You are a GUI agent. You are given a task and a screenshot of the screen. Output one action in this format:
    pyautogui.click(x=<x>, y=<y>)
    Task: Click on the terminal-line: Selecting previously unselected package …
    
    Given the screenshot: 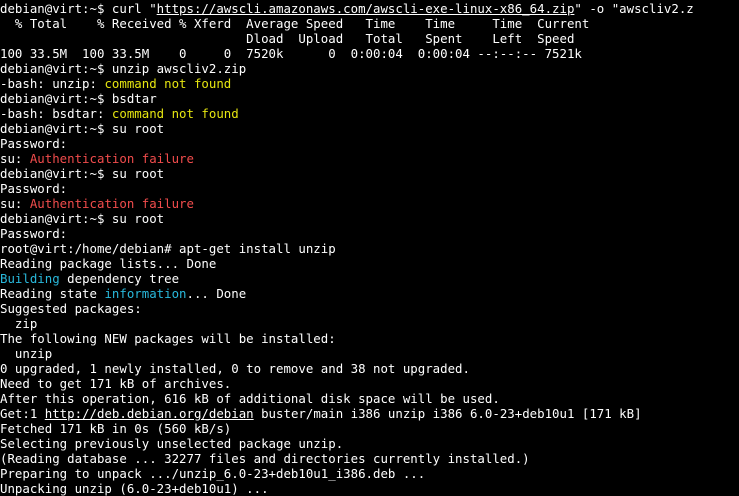 What is the action you would take?
    pyautogui.click(x=369, y=443)
    